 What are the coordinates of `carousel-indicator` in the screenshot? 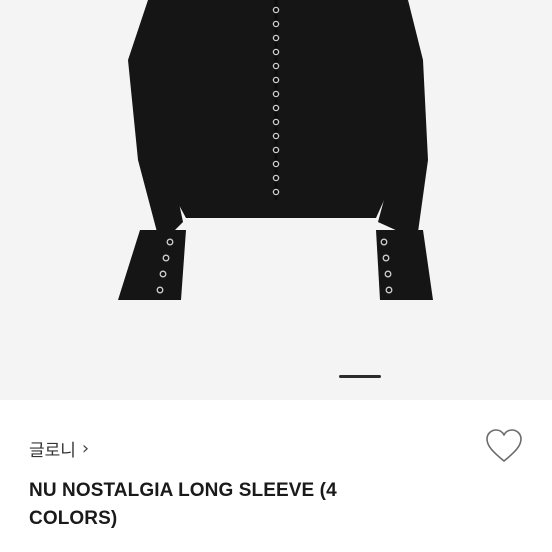 It's located at (360, 376).